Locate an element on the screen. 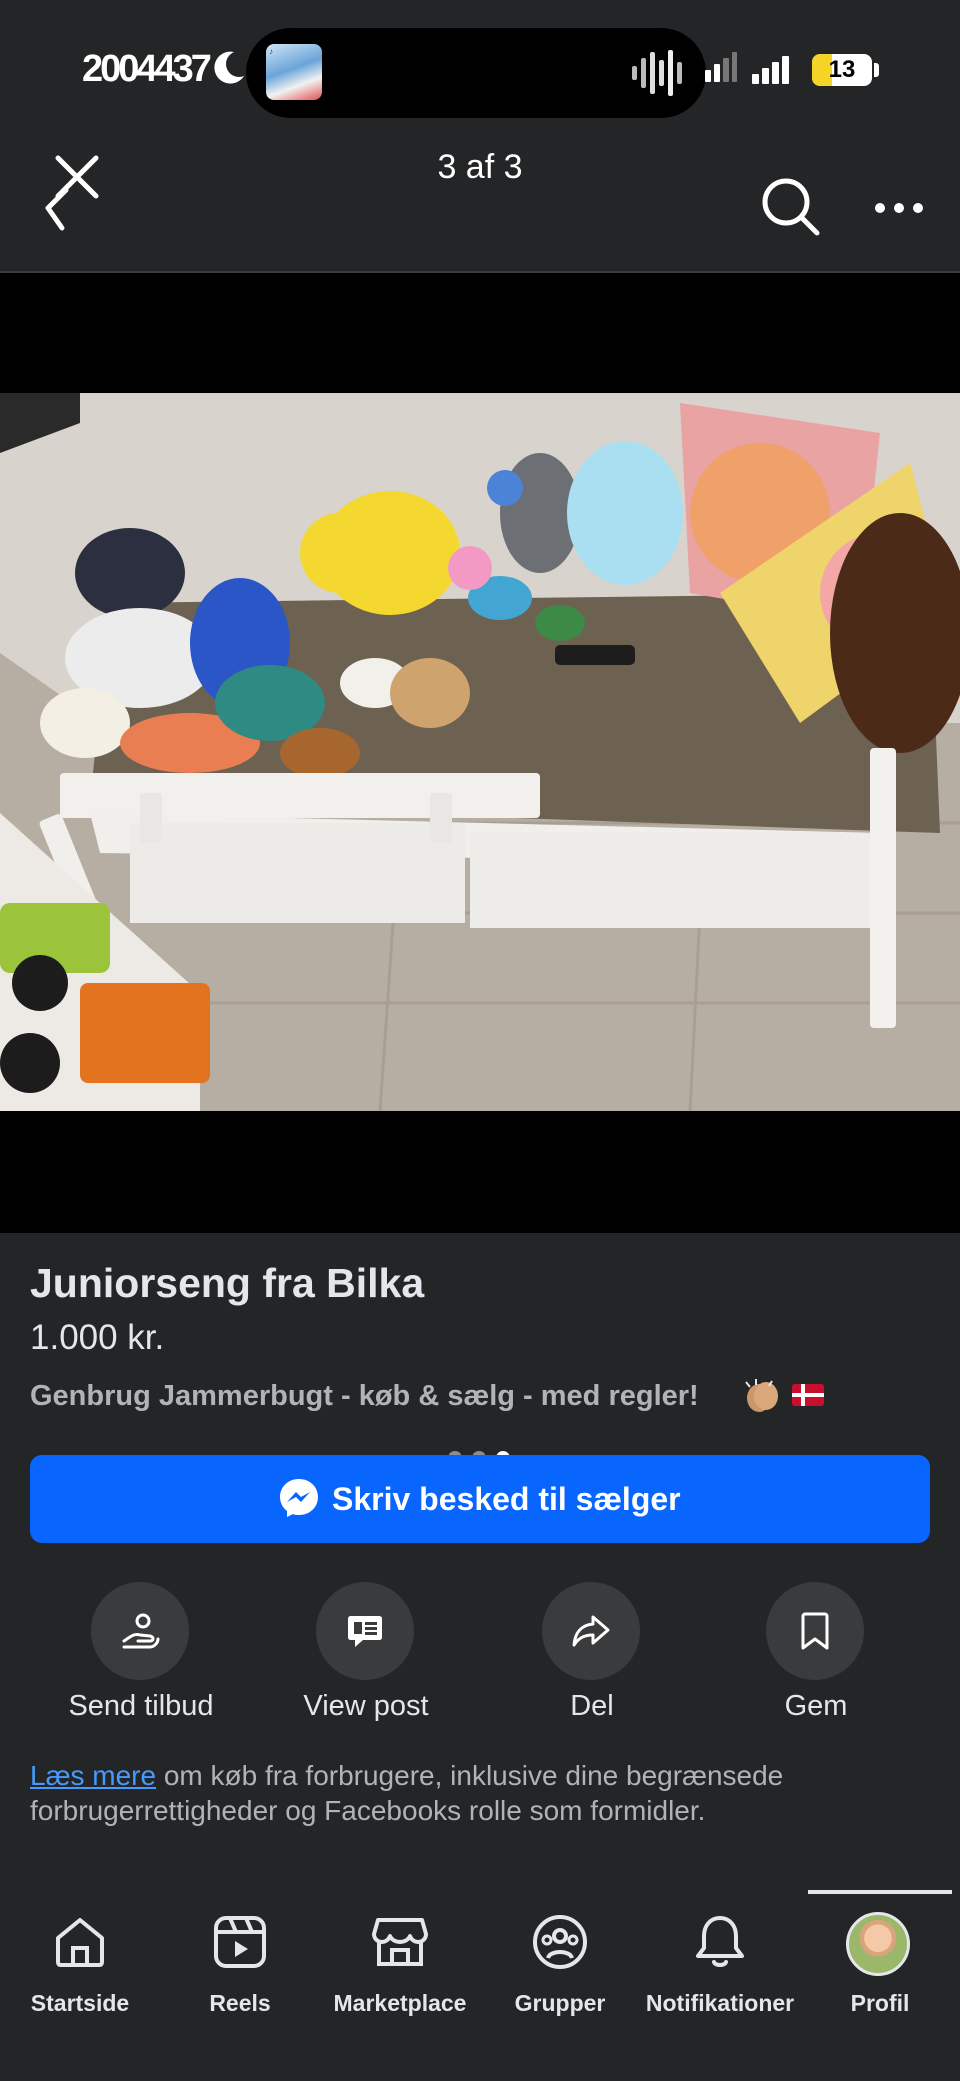 The image size is (960, 2081). nav-label: Notifikationer is located at coordinates (720, 2003).